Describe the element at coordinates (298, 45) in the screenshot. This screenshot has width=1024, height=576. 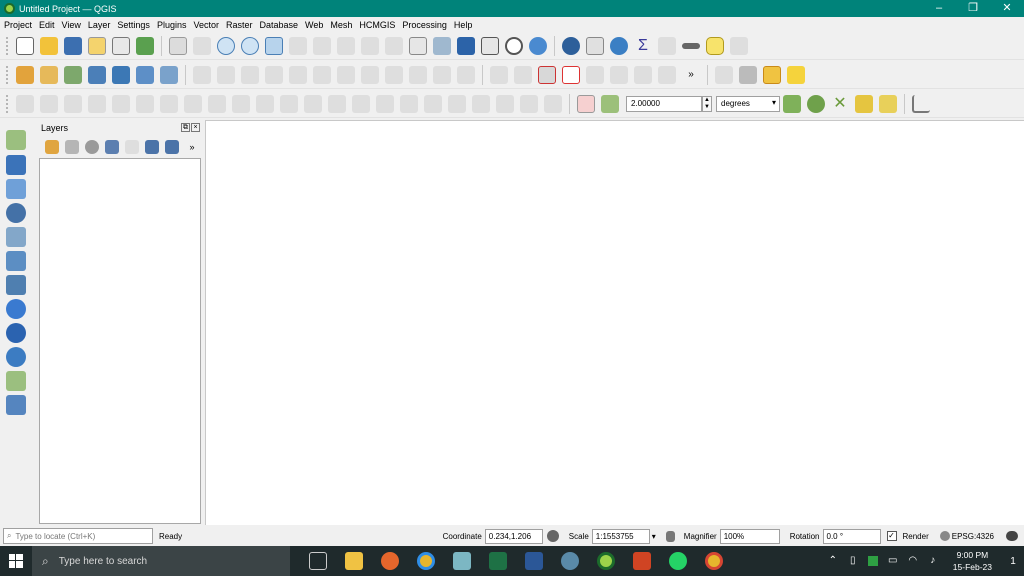
I see `zoom-to-selection-icon` at that location.